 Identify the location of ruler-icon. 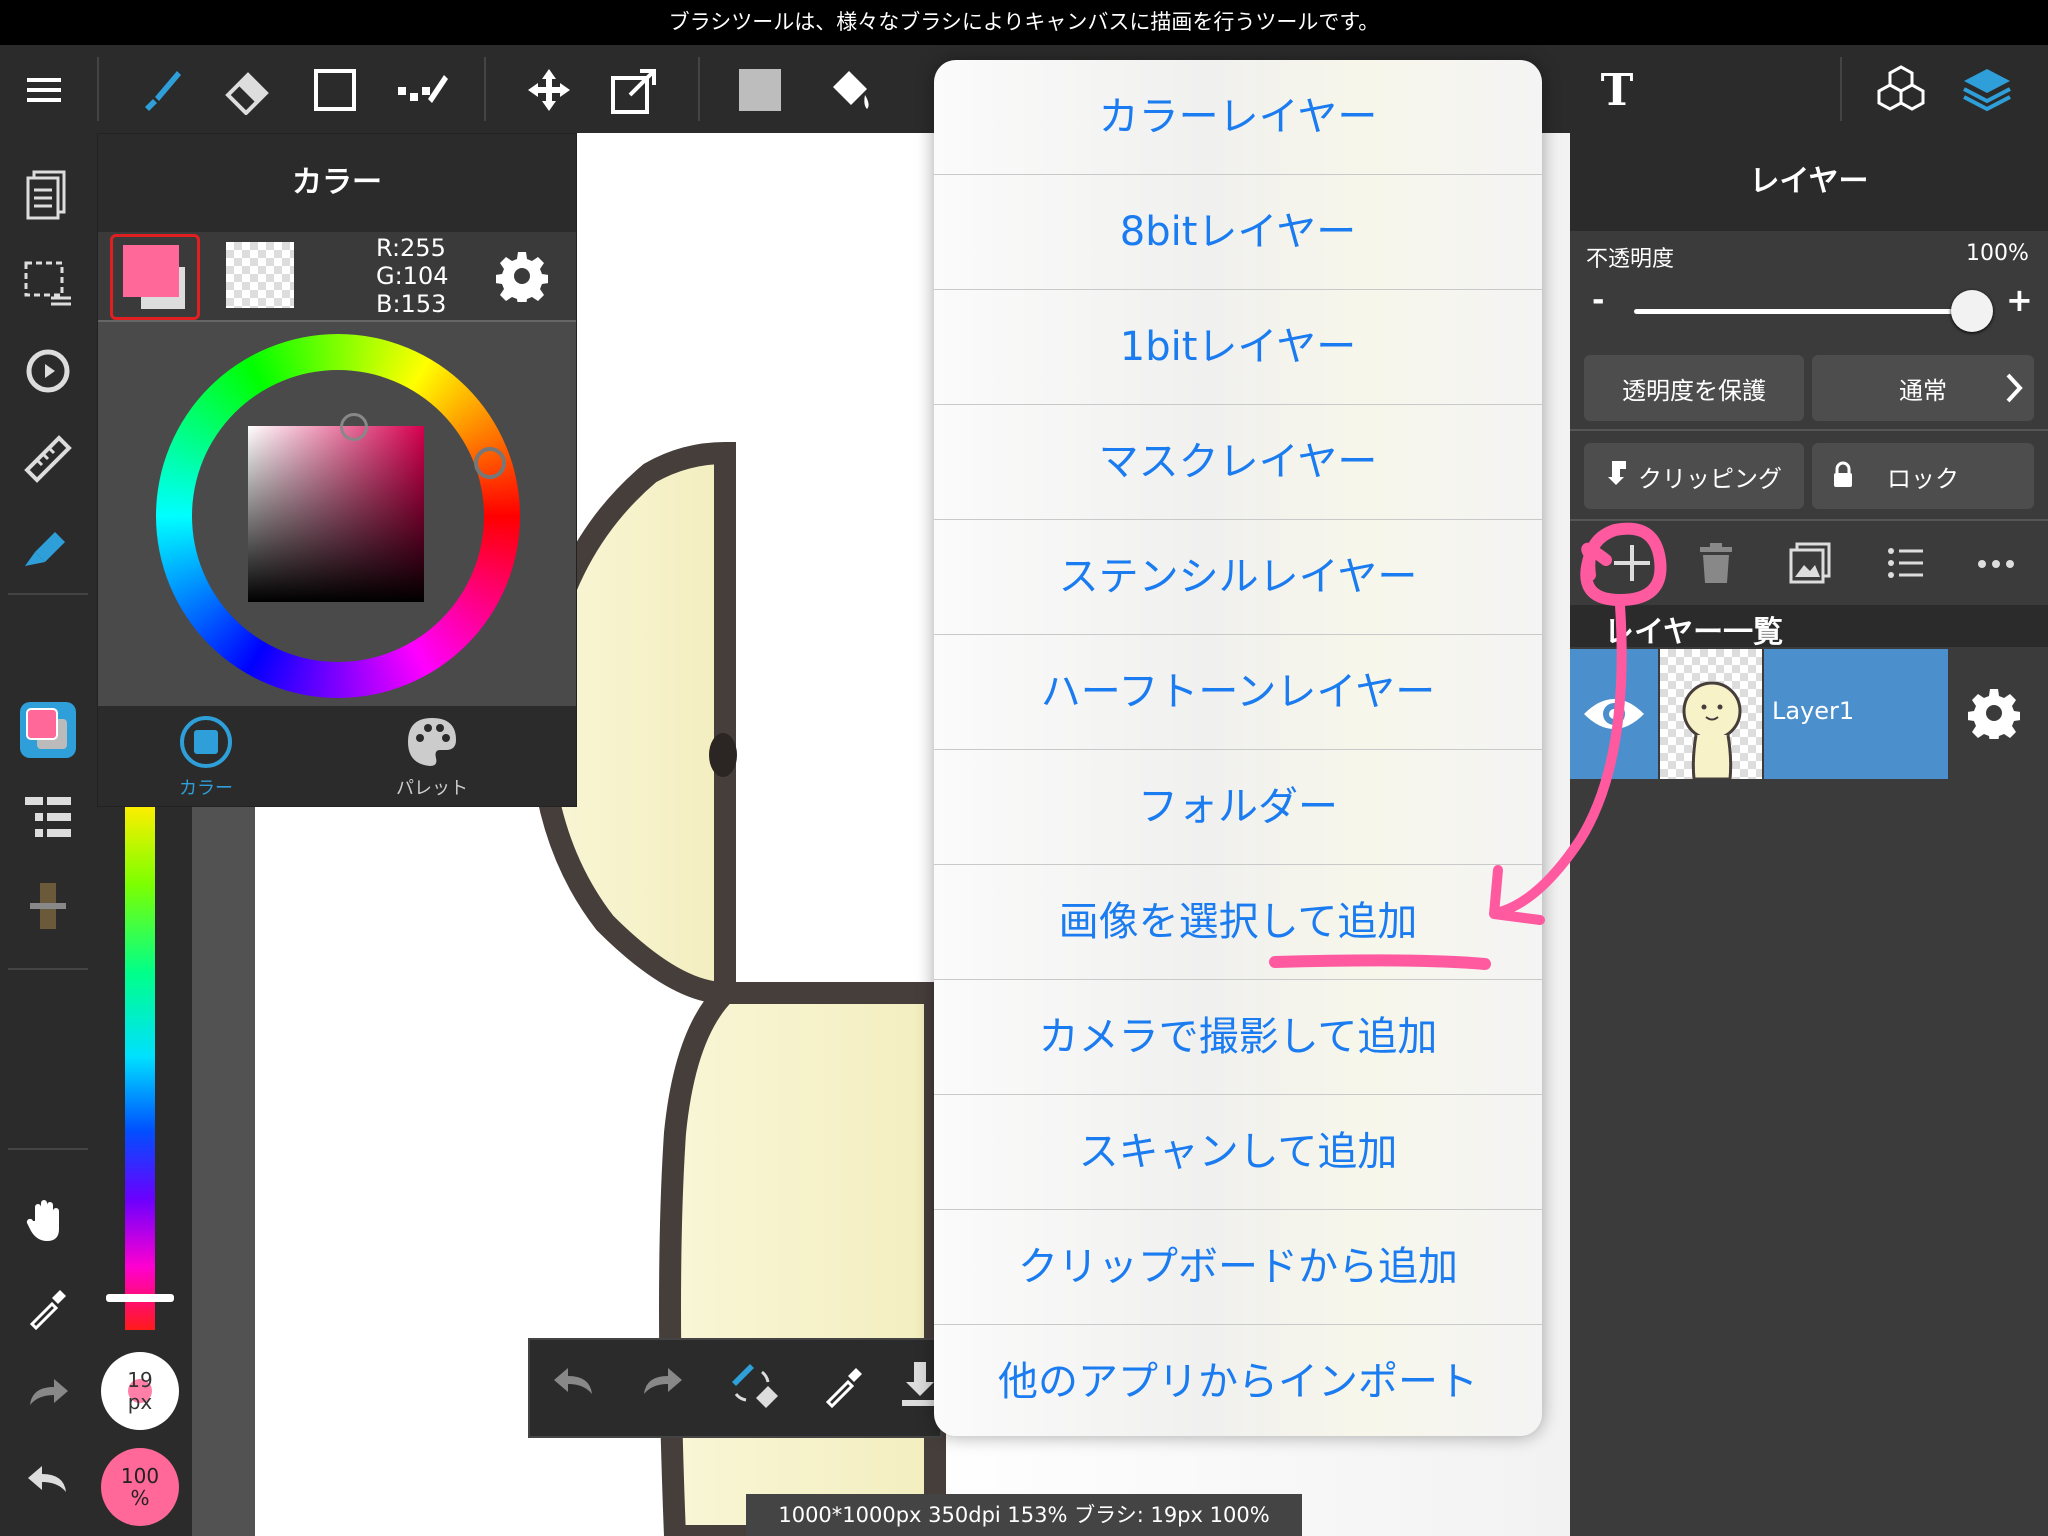
(48, 459).